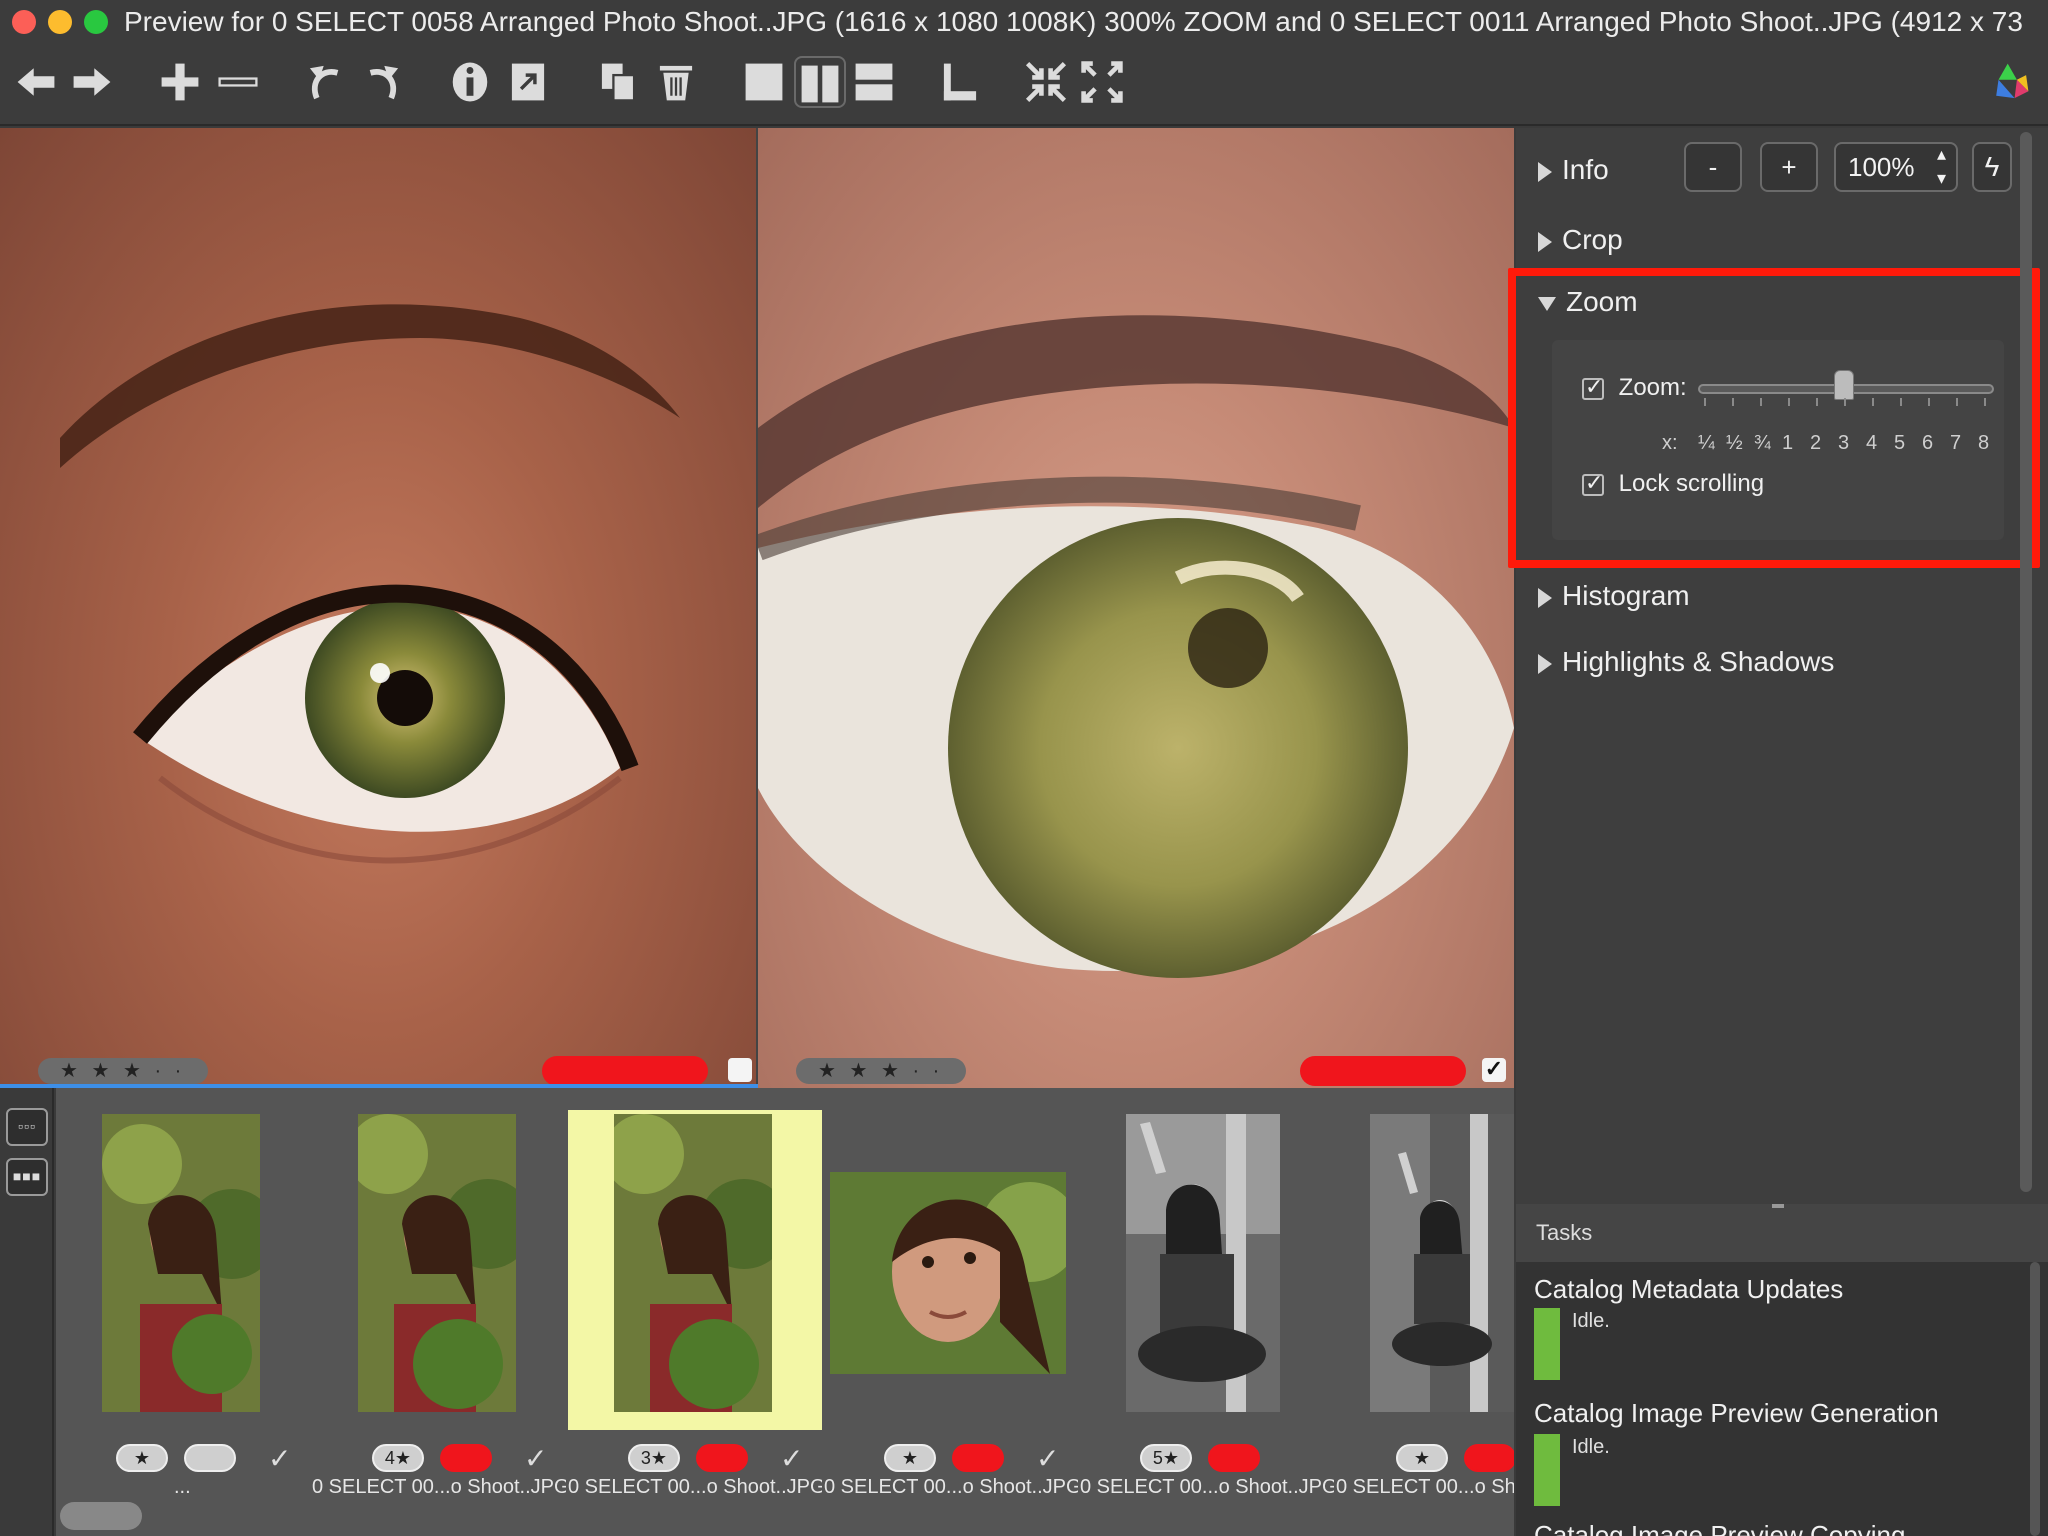  Describe the element at coordinates (1383, 1071) in the screenshot. I see `color-label-right` at that location.